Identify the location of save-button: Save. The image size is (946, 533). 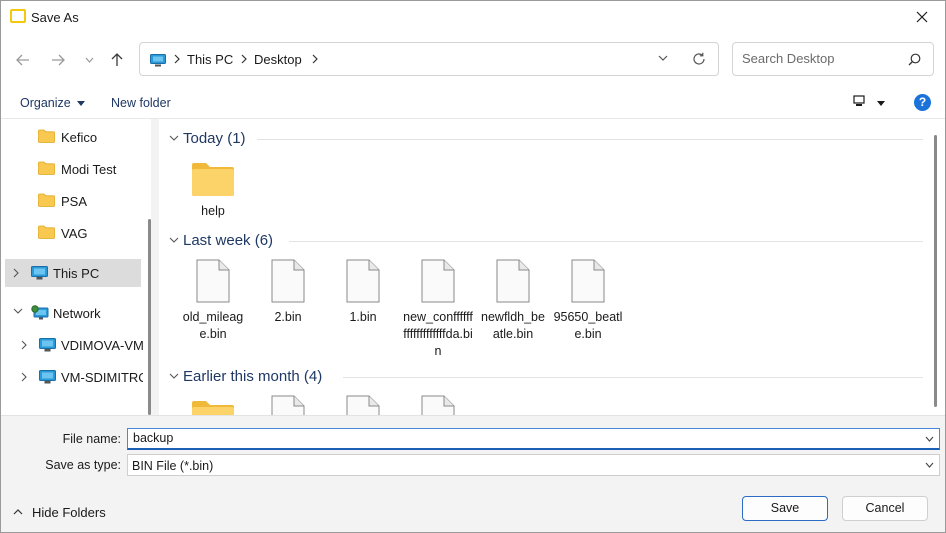
(785, 508).